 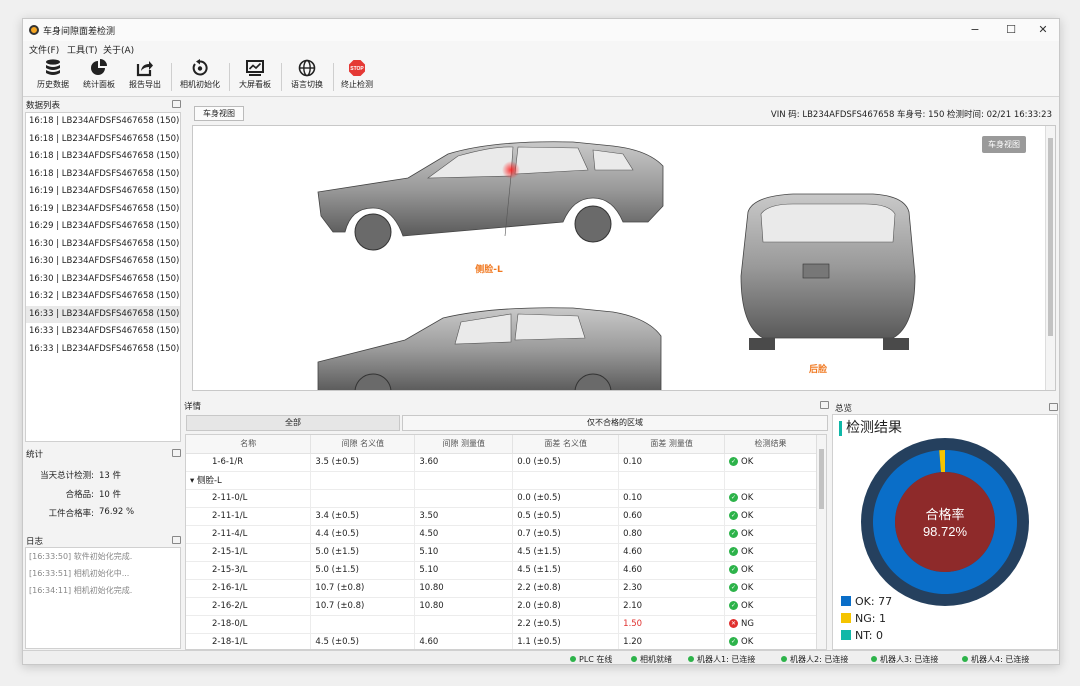 What do you see at coordinates (770, 444) in the screenshot?
I see `col-result: 检测结果` at bounding box center [770, 444].